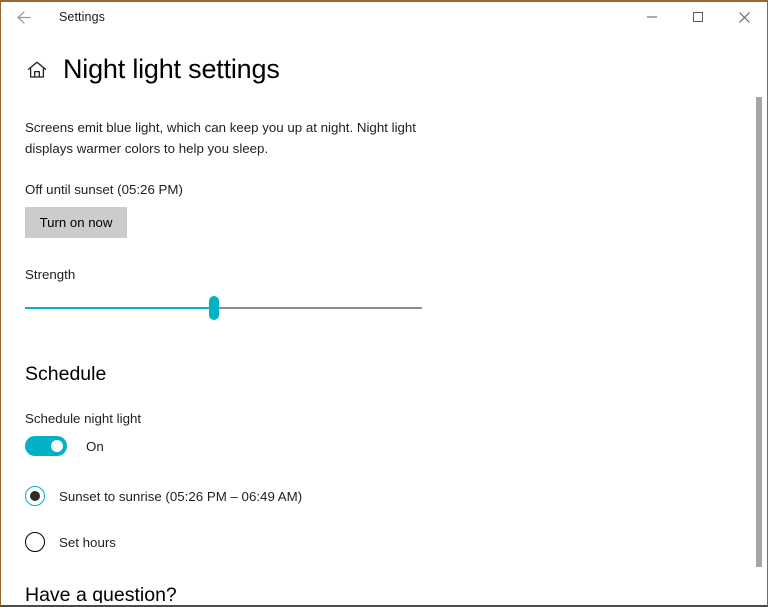 The width and height of the screenshot is (768, 607). What do you see at coordinates (759, 332) in the screenshot?
I see `scrollbar-thumb` at bounding box center [759, 332].